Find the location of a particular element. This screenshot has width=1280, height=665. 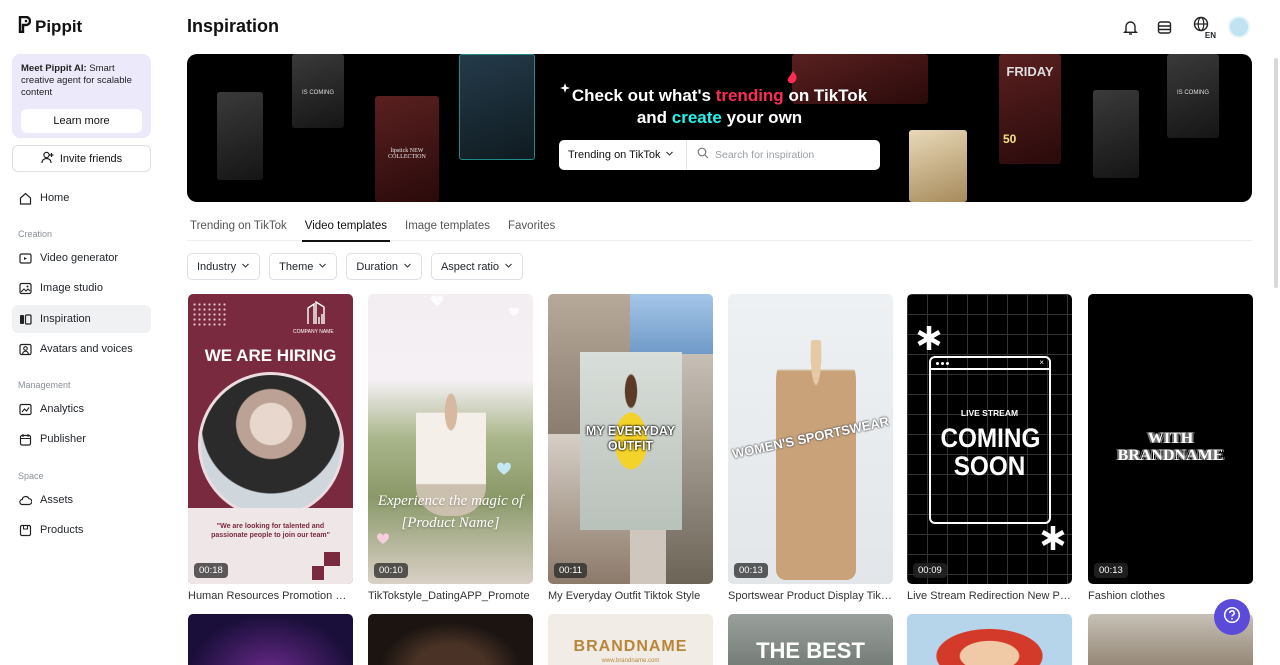

tab-image-templates: Image templates is located at coordinates (447, 225).